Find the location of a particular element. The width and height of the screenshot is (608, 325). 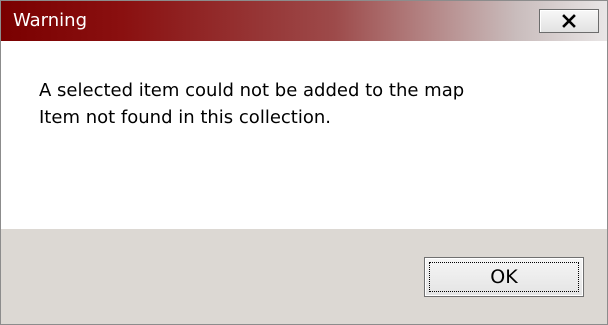

ok-button-label: OK is located at coordinates (504, 277).